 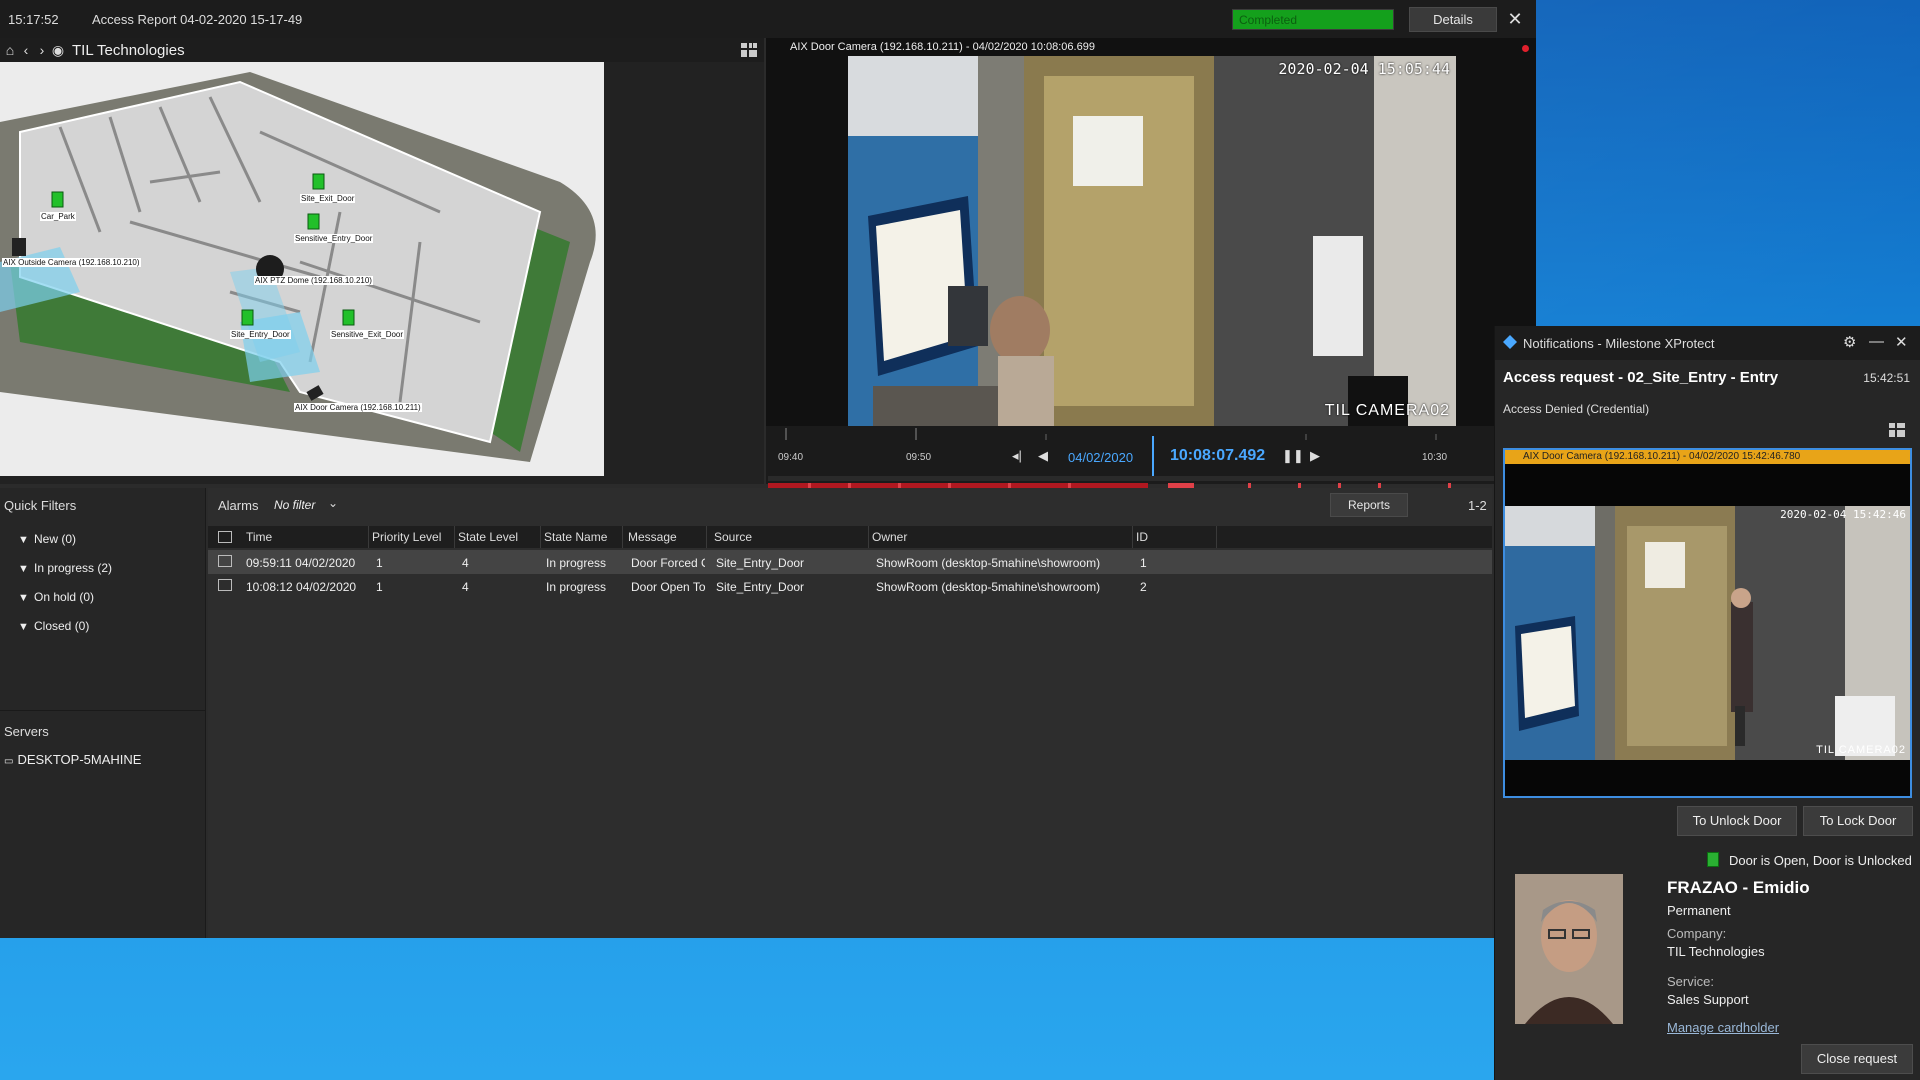 What do you see at coordinates (26, 731) in the screenshot?
I see `servers-title: Servers` at bounding box center [26, 731].